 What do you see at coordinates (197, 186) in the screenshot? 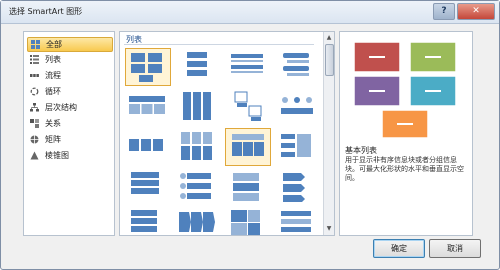
I see `layout-trapezoid-list` at bounding box center [197, 186].